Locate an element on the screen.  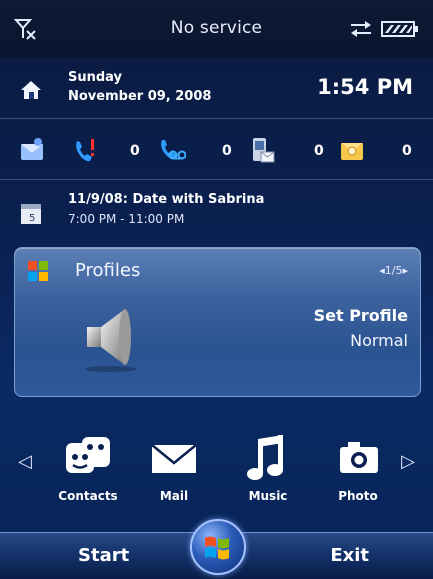
speaker-icon is located at coordinates (111, 340).